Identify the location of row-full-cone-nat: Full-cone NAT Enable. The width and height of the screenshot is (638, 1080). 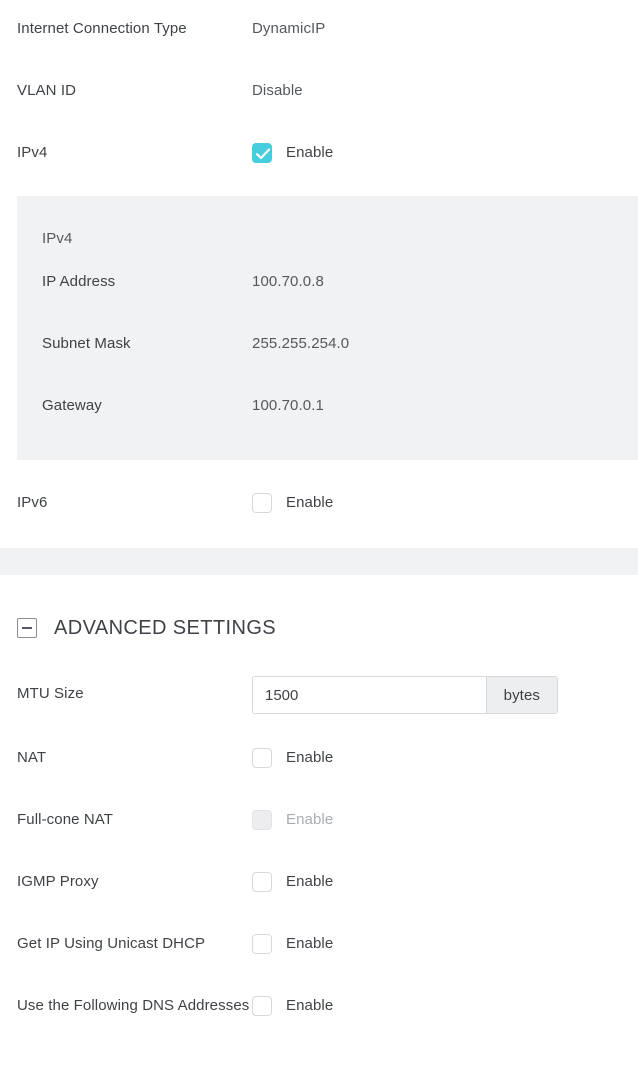
(175, 819).